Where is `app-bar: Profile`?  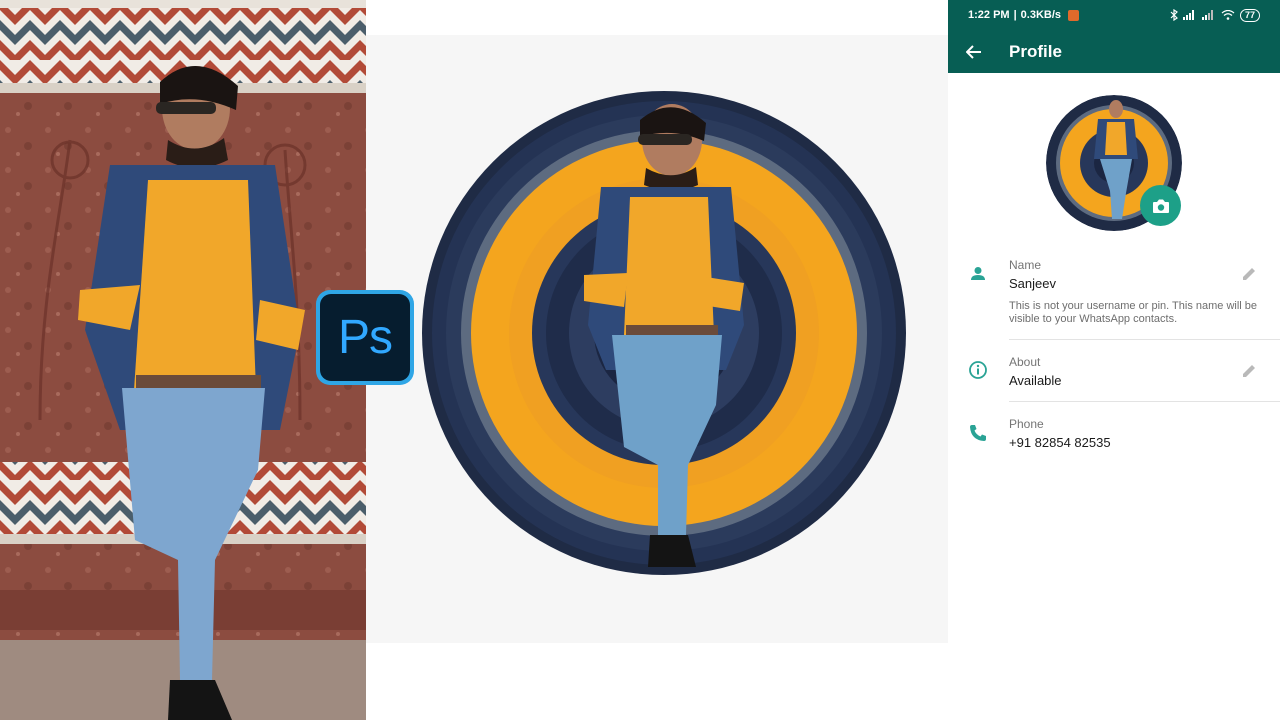 app-bar: Profile is located at coordinates (1114, 51).